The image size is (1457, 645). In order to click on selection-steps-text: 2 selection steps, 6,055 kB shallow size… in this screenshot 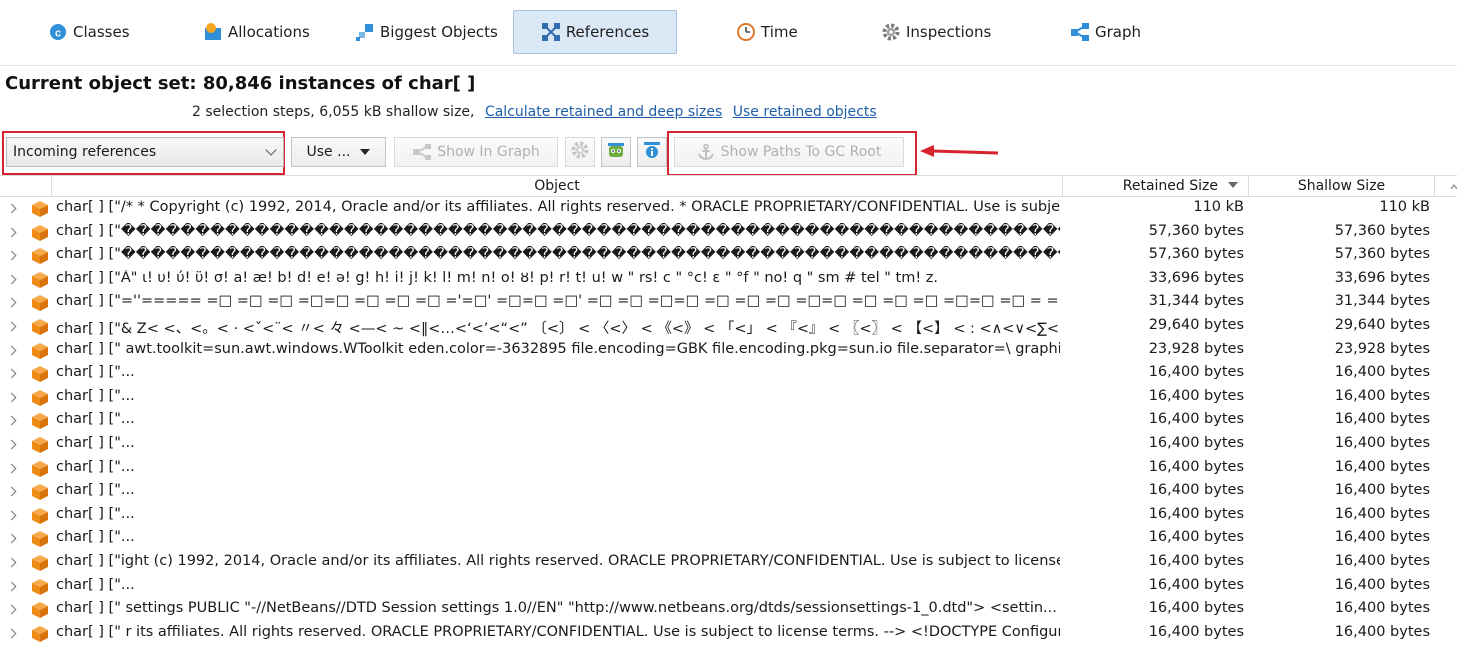, I will do `click(333, 112)`.